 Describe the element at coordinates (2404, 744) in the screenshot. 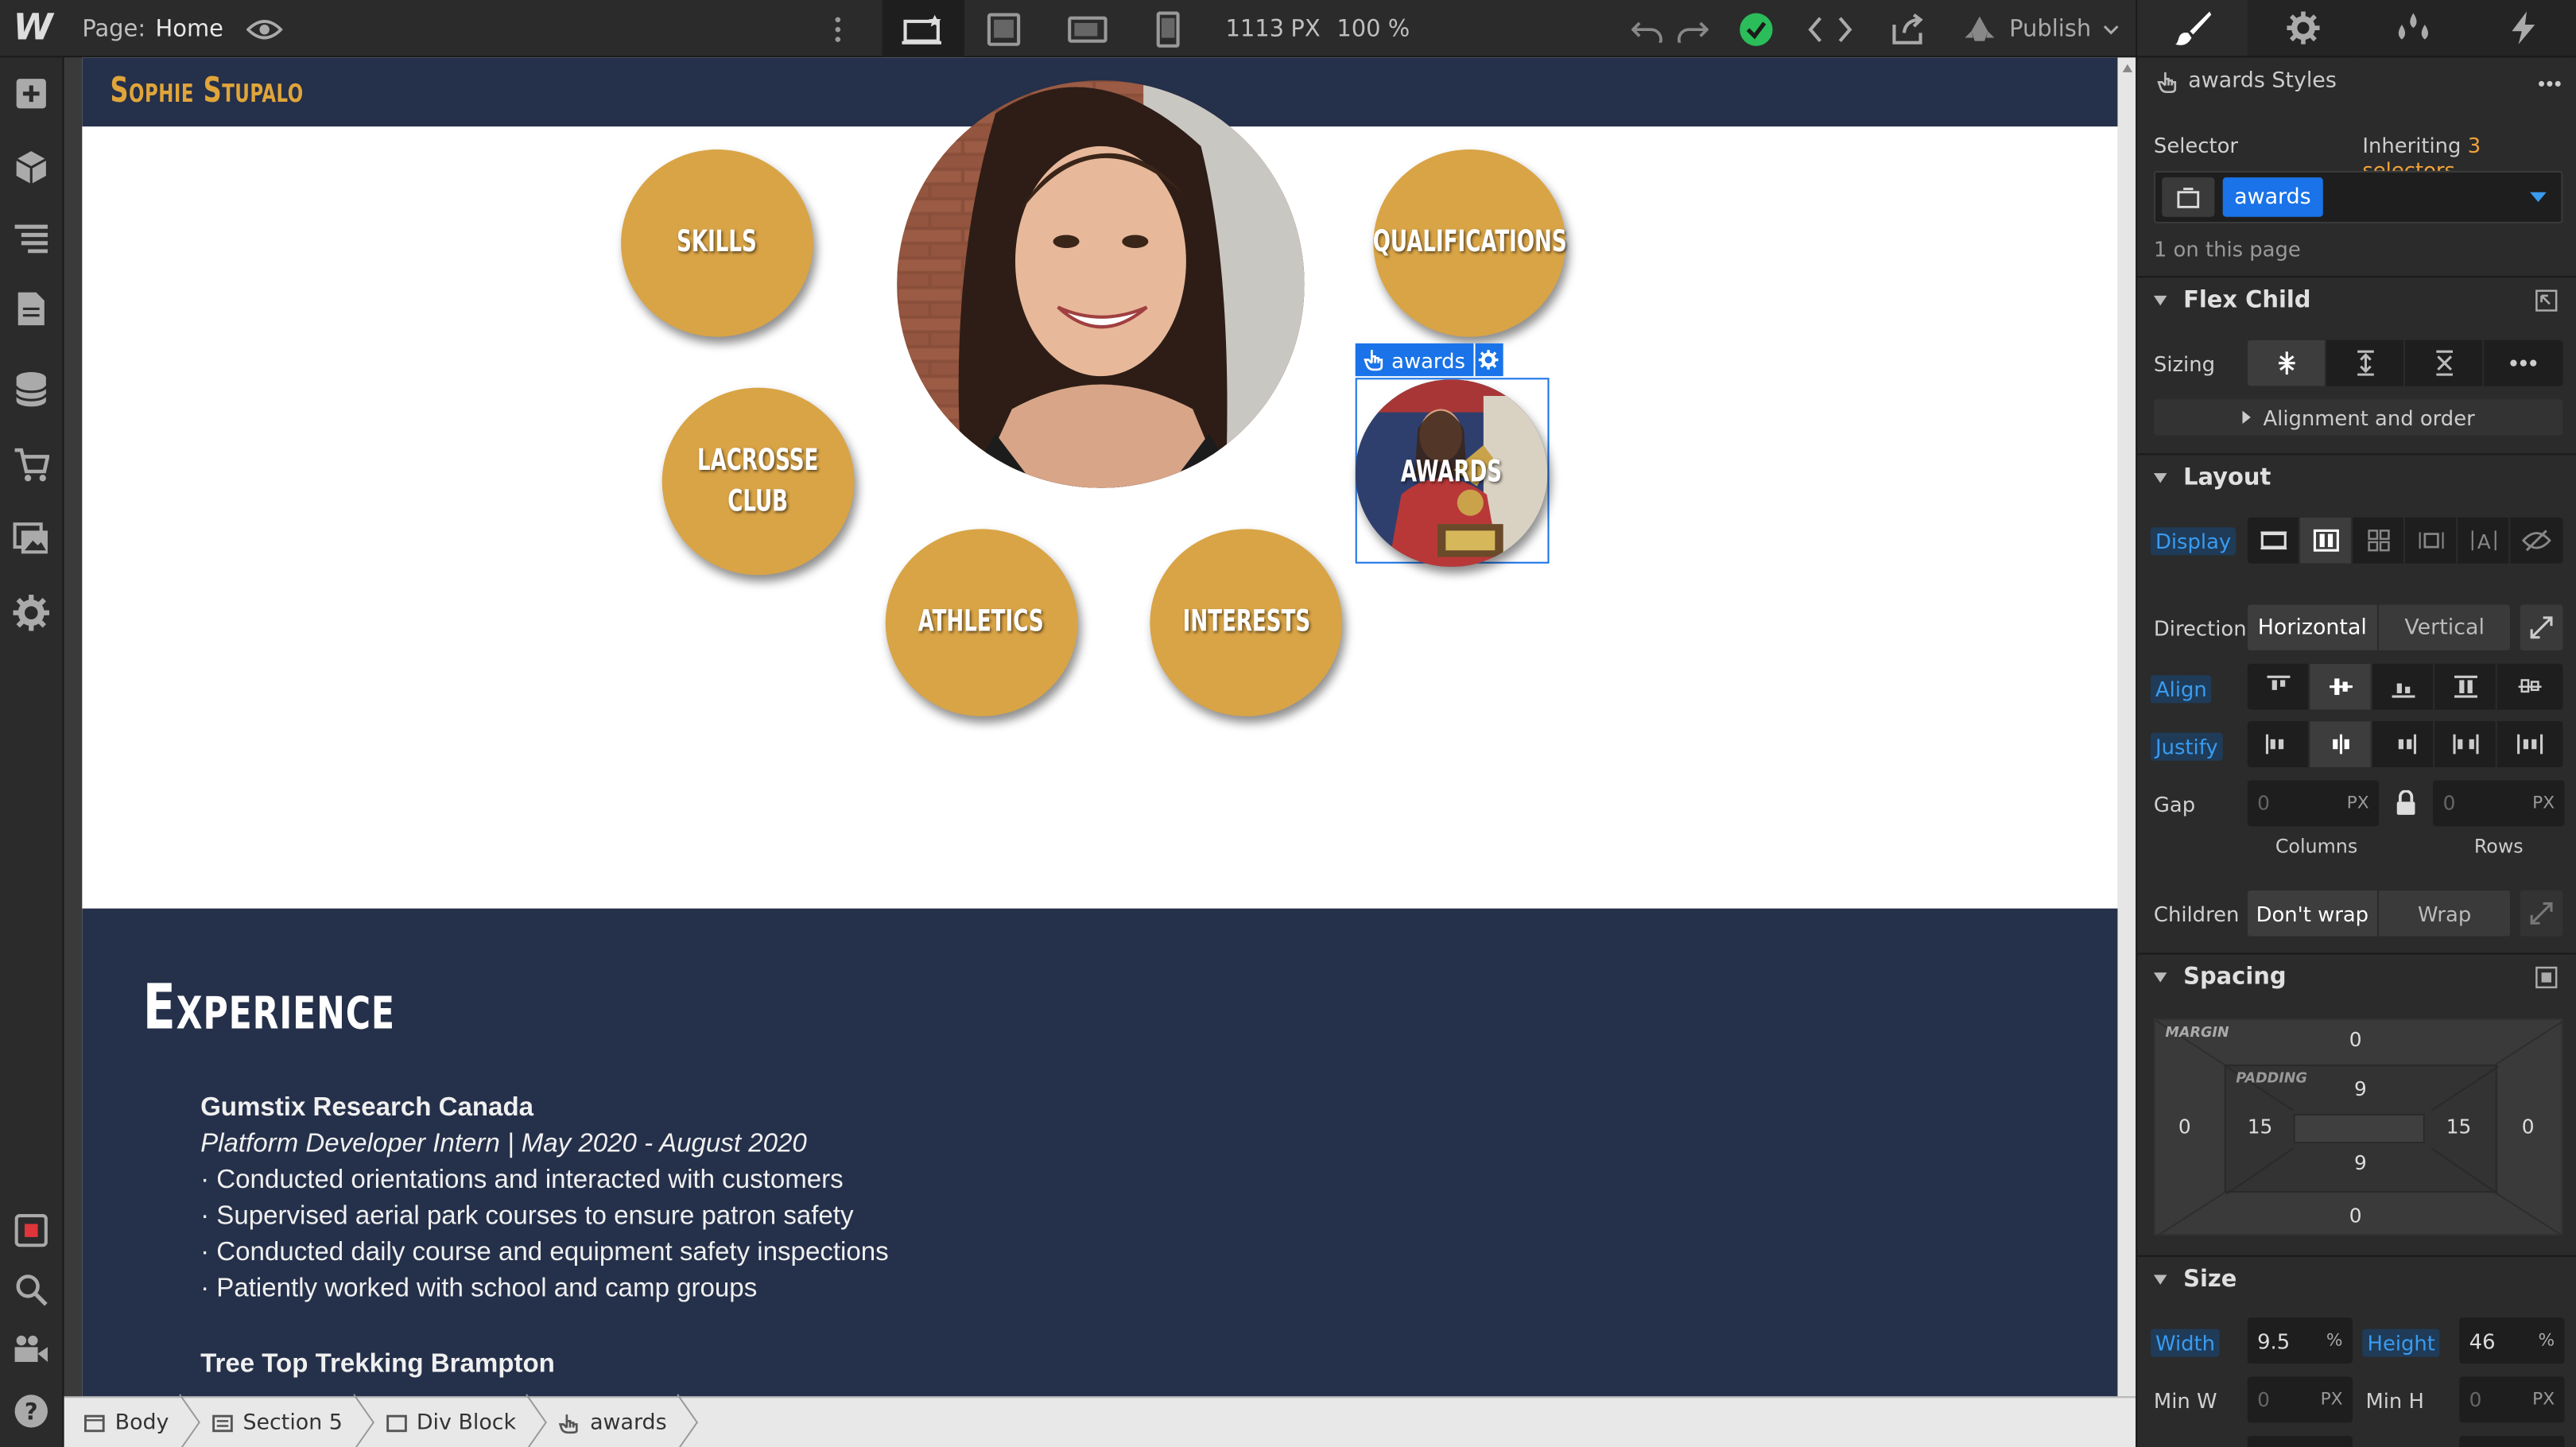

I see `justify-end-icon` at that location.